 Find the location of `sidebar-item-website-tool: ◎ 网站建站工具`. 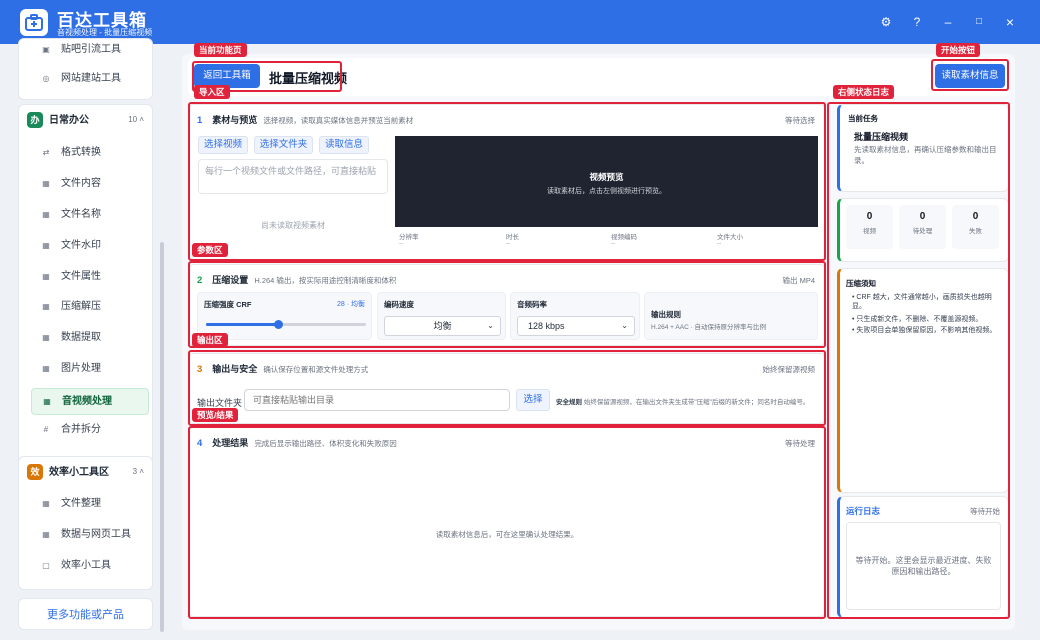

sidebar-item-website-tool: ◎ 网站建站工具 is located at coordinates (90, 79).